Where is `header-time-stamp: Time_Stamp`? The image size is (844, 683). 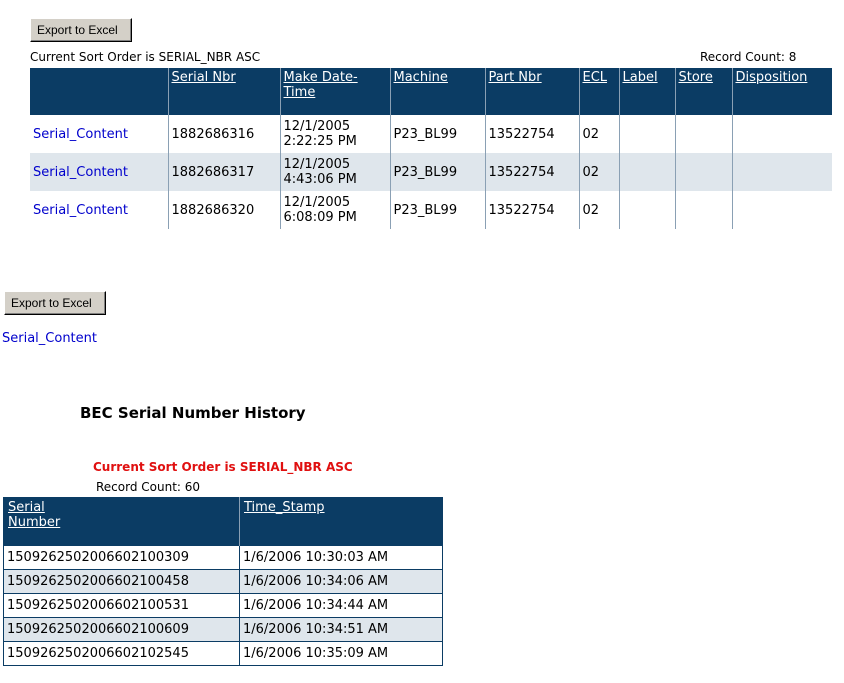 header-time-stamp: Time_Stamp is located at coordinates (341, 521).